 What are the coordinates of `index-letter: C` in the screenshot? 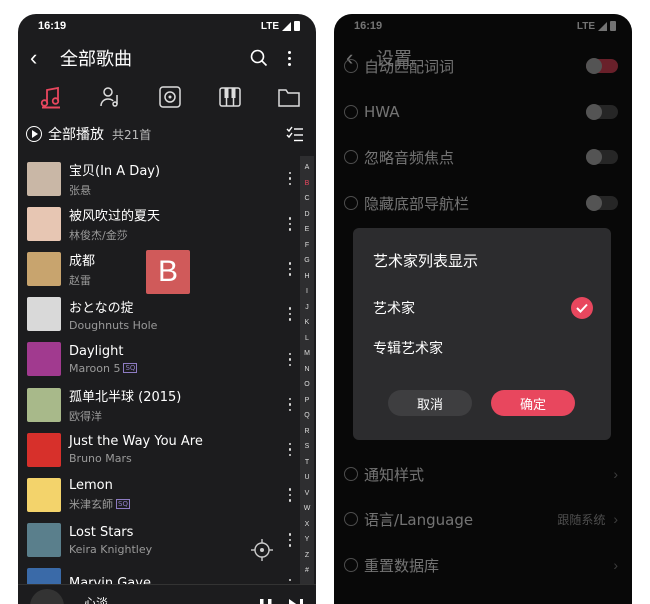 It's located at (306, 199).